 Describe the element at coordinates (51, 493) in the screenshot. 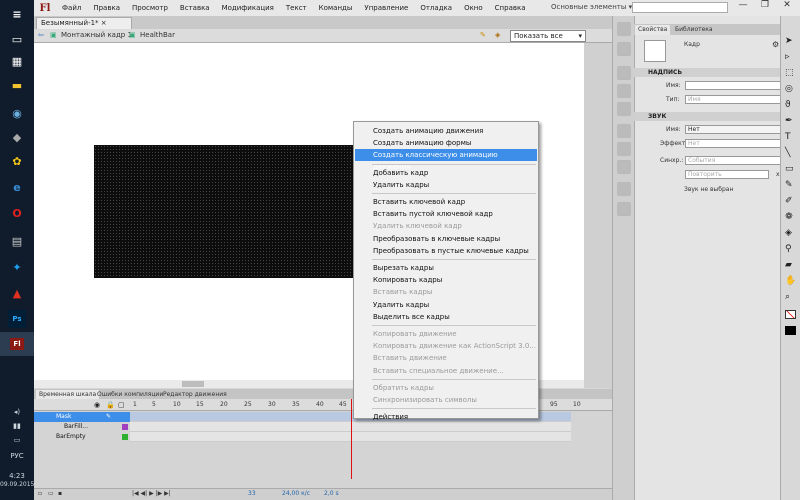

I see `new-folder-icon: ▭` at that location.